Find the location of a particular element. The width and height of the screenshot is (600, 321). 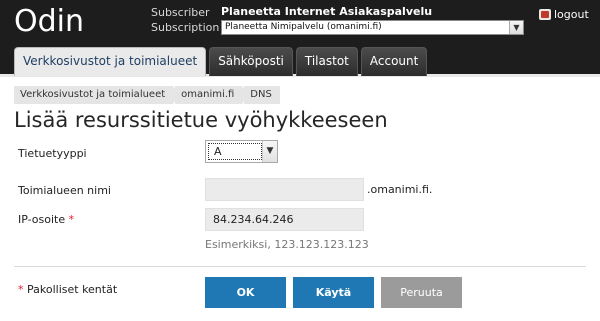

record-type-label: Tietuetyyppi is located at coordinates (52, 153).